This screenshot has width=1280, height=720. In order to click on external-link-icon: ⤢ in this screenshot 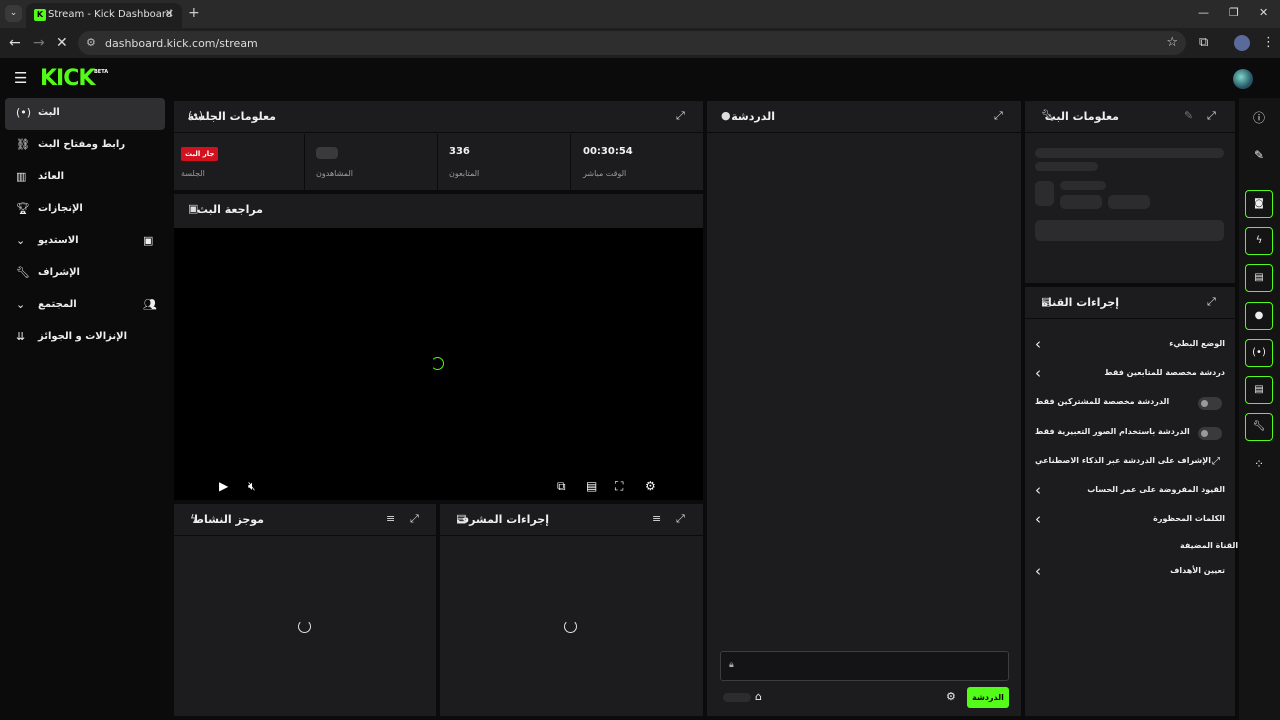, I will do `click(1216, 461)`.